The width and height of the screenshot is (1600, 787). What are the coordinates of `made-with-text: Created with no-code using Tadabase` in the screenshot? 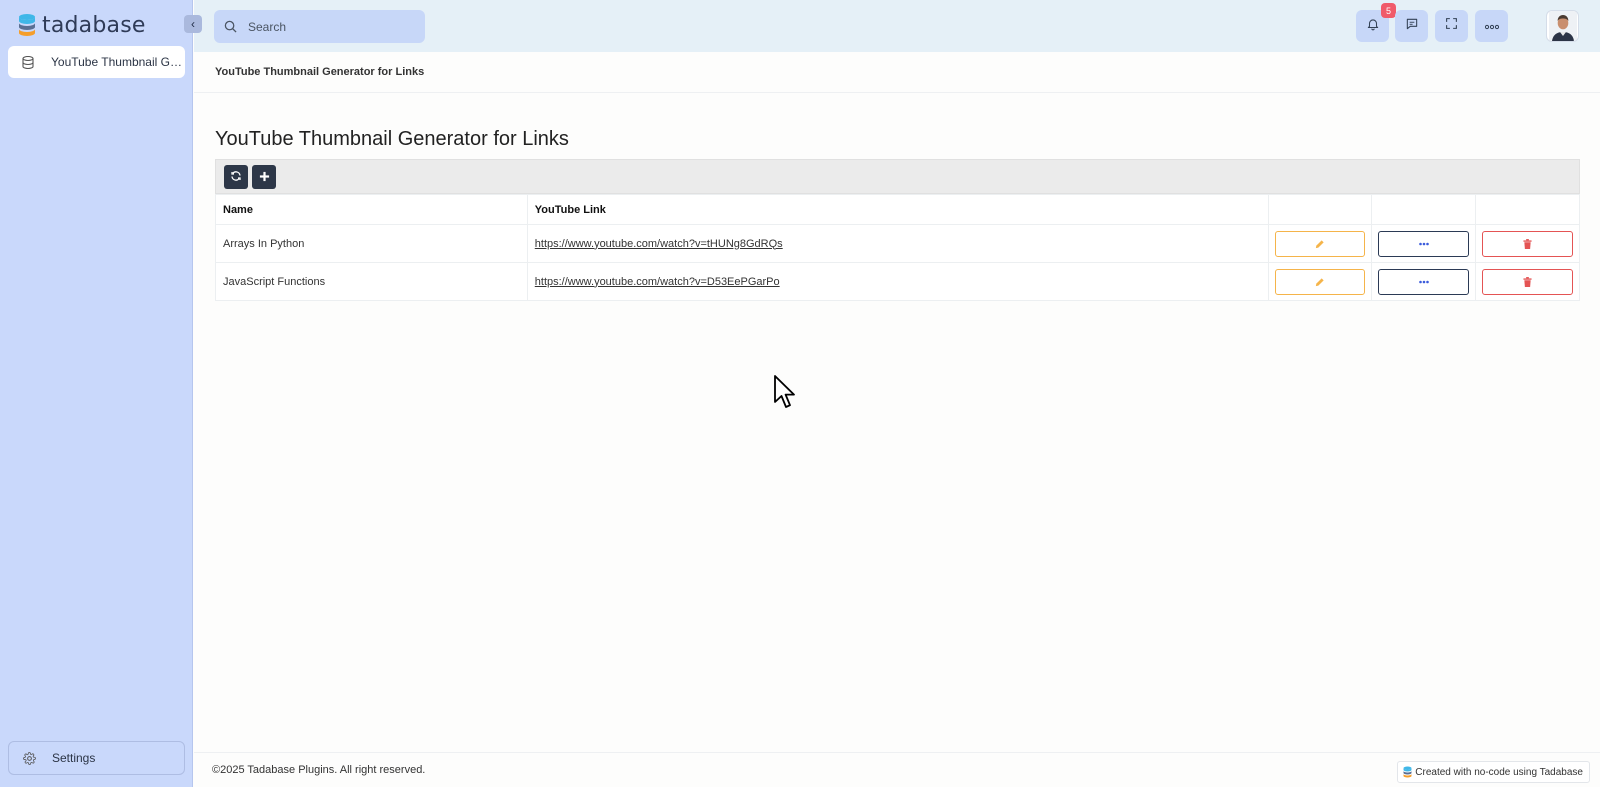 It's located at (1499, 772).